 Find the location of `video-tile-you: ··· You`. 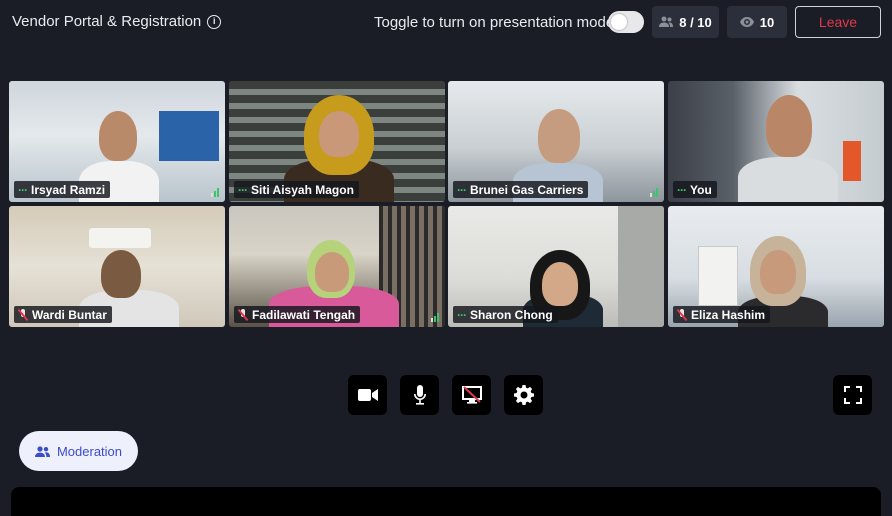

video-tile-you: ··· You is located at coordinates (776, 141).